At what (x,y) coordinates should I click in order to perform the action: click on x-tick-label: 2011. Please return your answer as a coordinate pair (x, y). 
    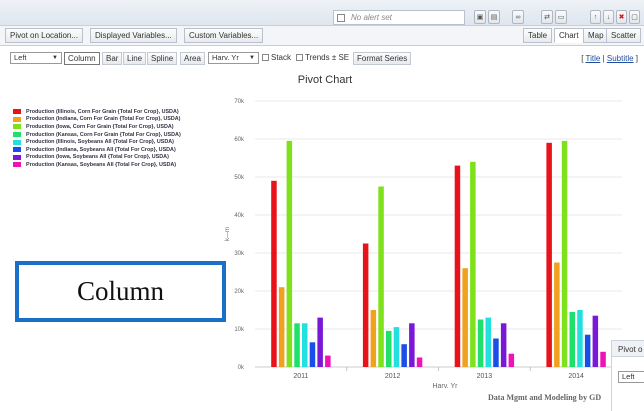
    Looking at the image, I should click on (300, 376).